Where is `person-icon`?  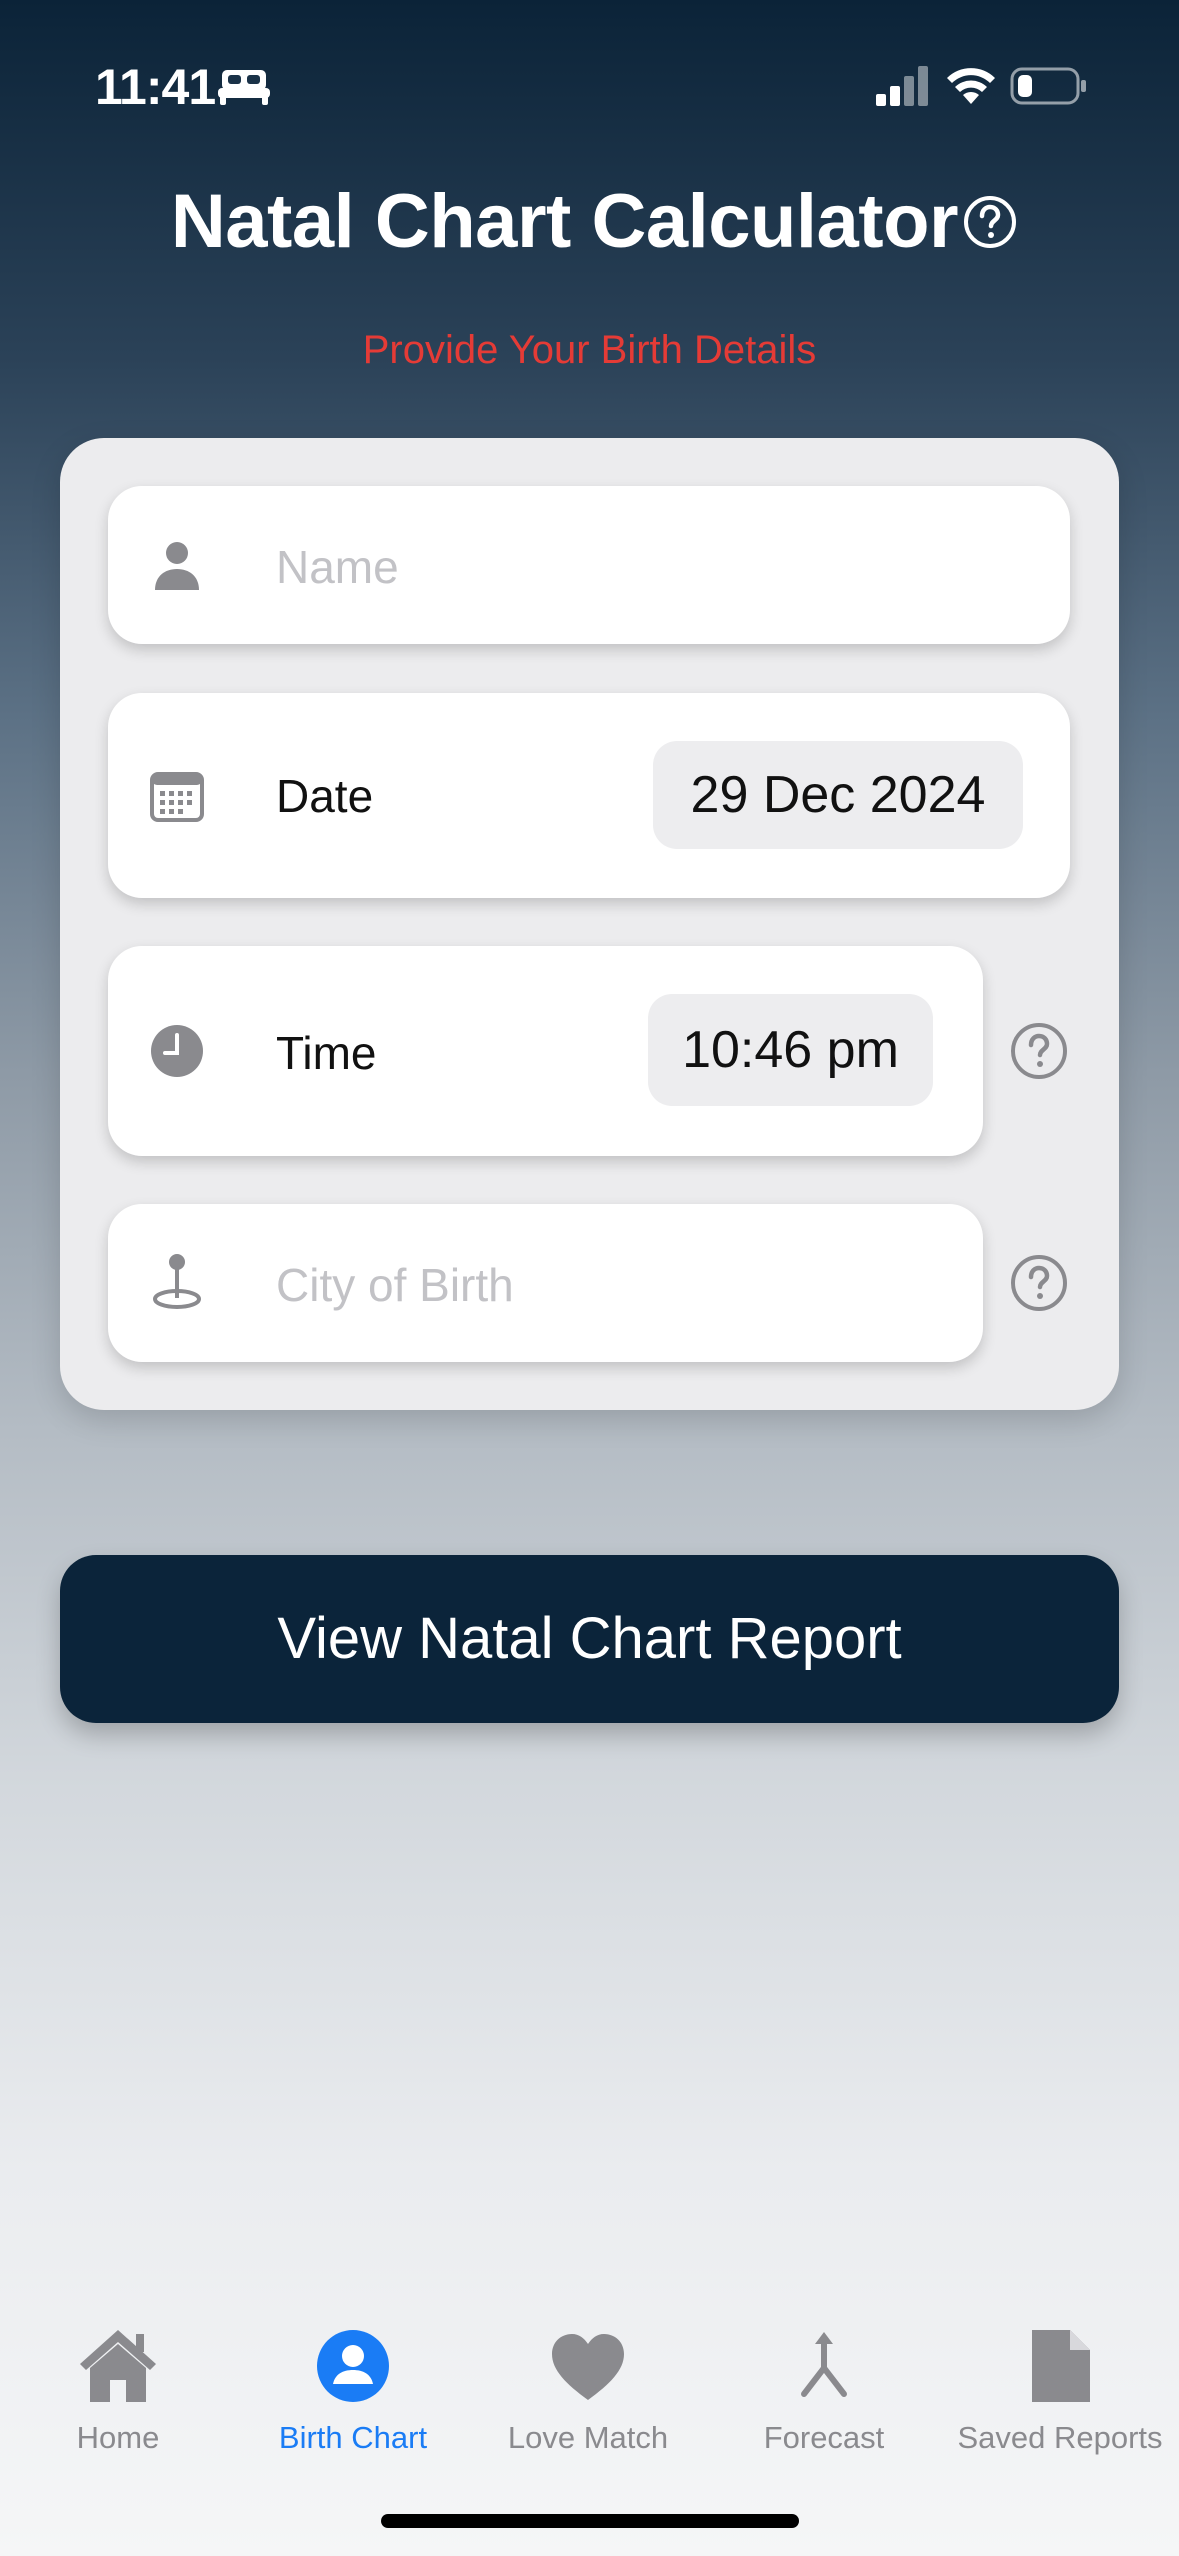
person-icon is located at coordinates (177, 566).